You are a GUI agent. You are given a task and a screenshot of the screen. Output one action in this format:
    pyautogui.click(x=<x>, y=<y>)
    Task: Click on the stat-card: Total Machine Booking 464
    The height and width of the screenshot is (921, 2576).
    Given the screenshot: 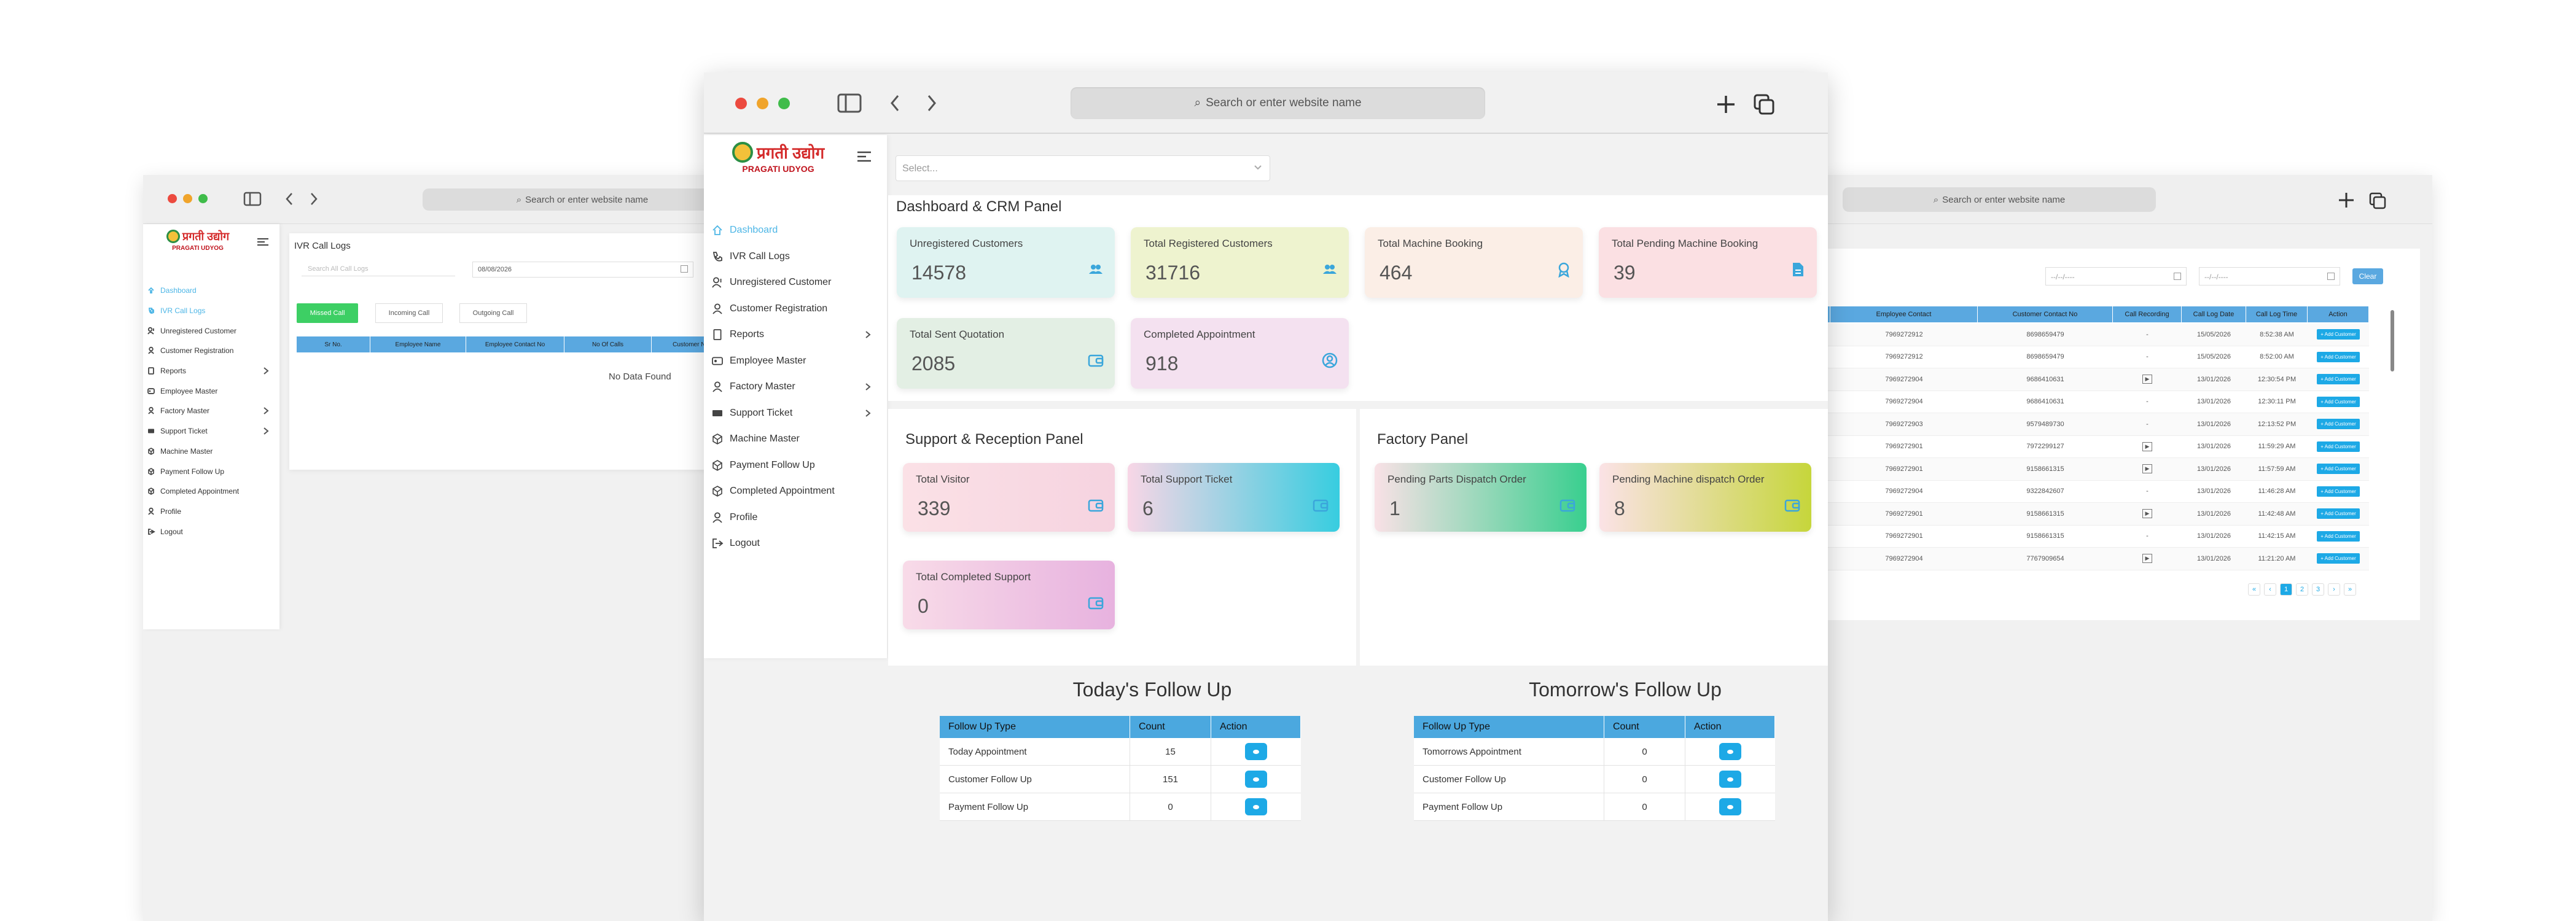 What is the action you would take?
    pyautogui.click(x=1474, y=262)
    